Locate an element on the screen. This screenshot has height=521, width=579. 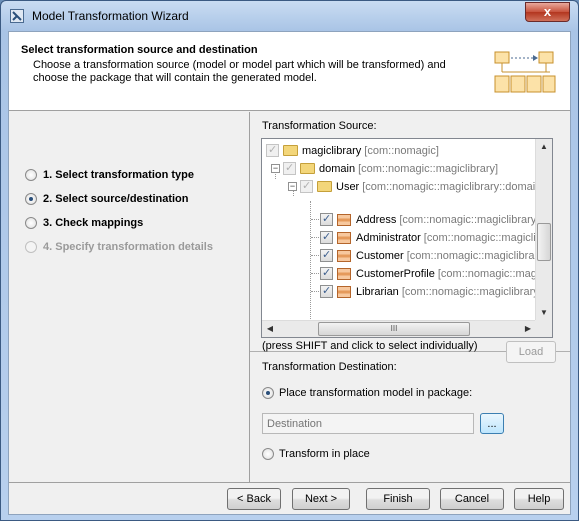
scroll-corner is located at coordinates (543, 328).